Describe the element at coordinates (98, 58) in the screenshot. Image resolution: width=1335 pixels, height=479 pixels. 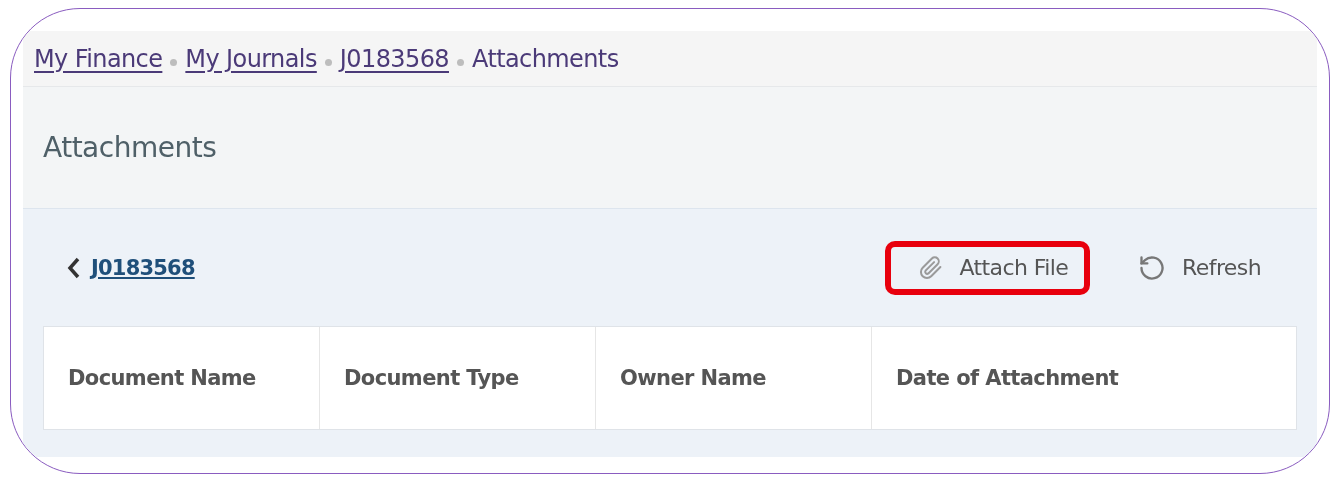
I see `breadcrumb-link: My Finance` at that location.